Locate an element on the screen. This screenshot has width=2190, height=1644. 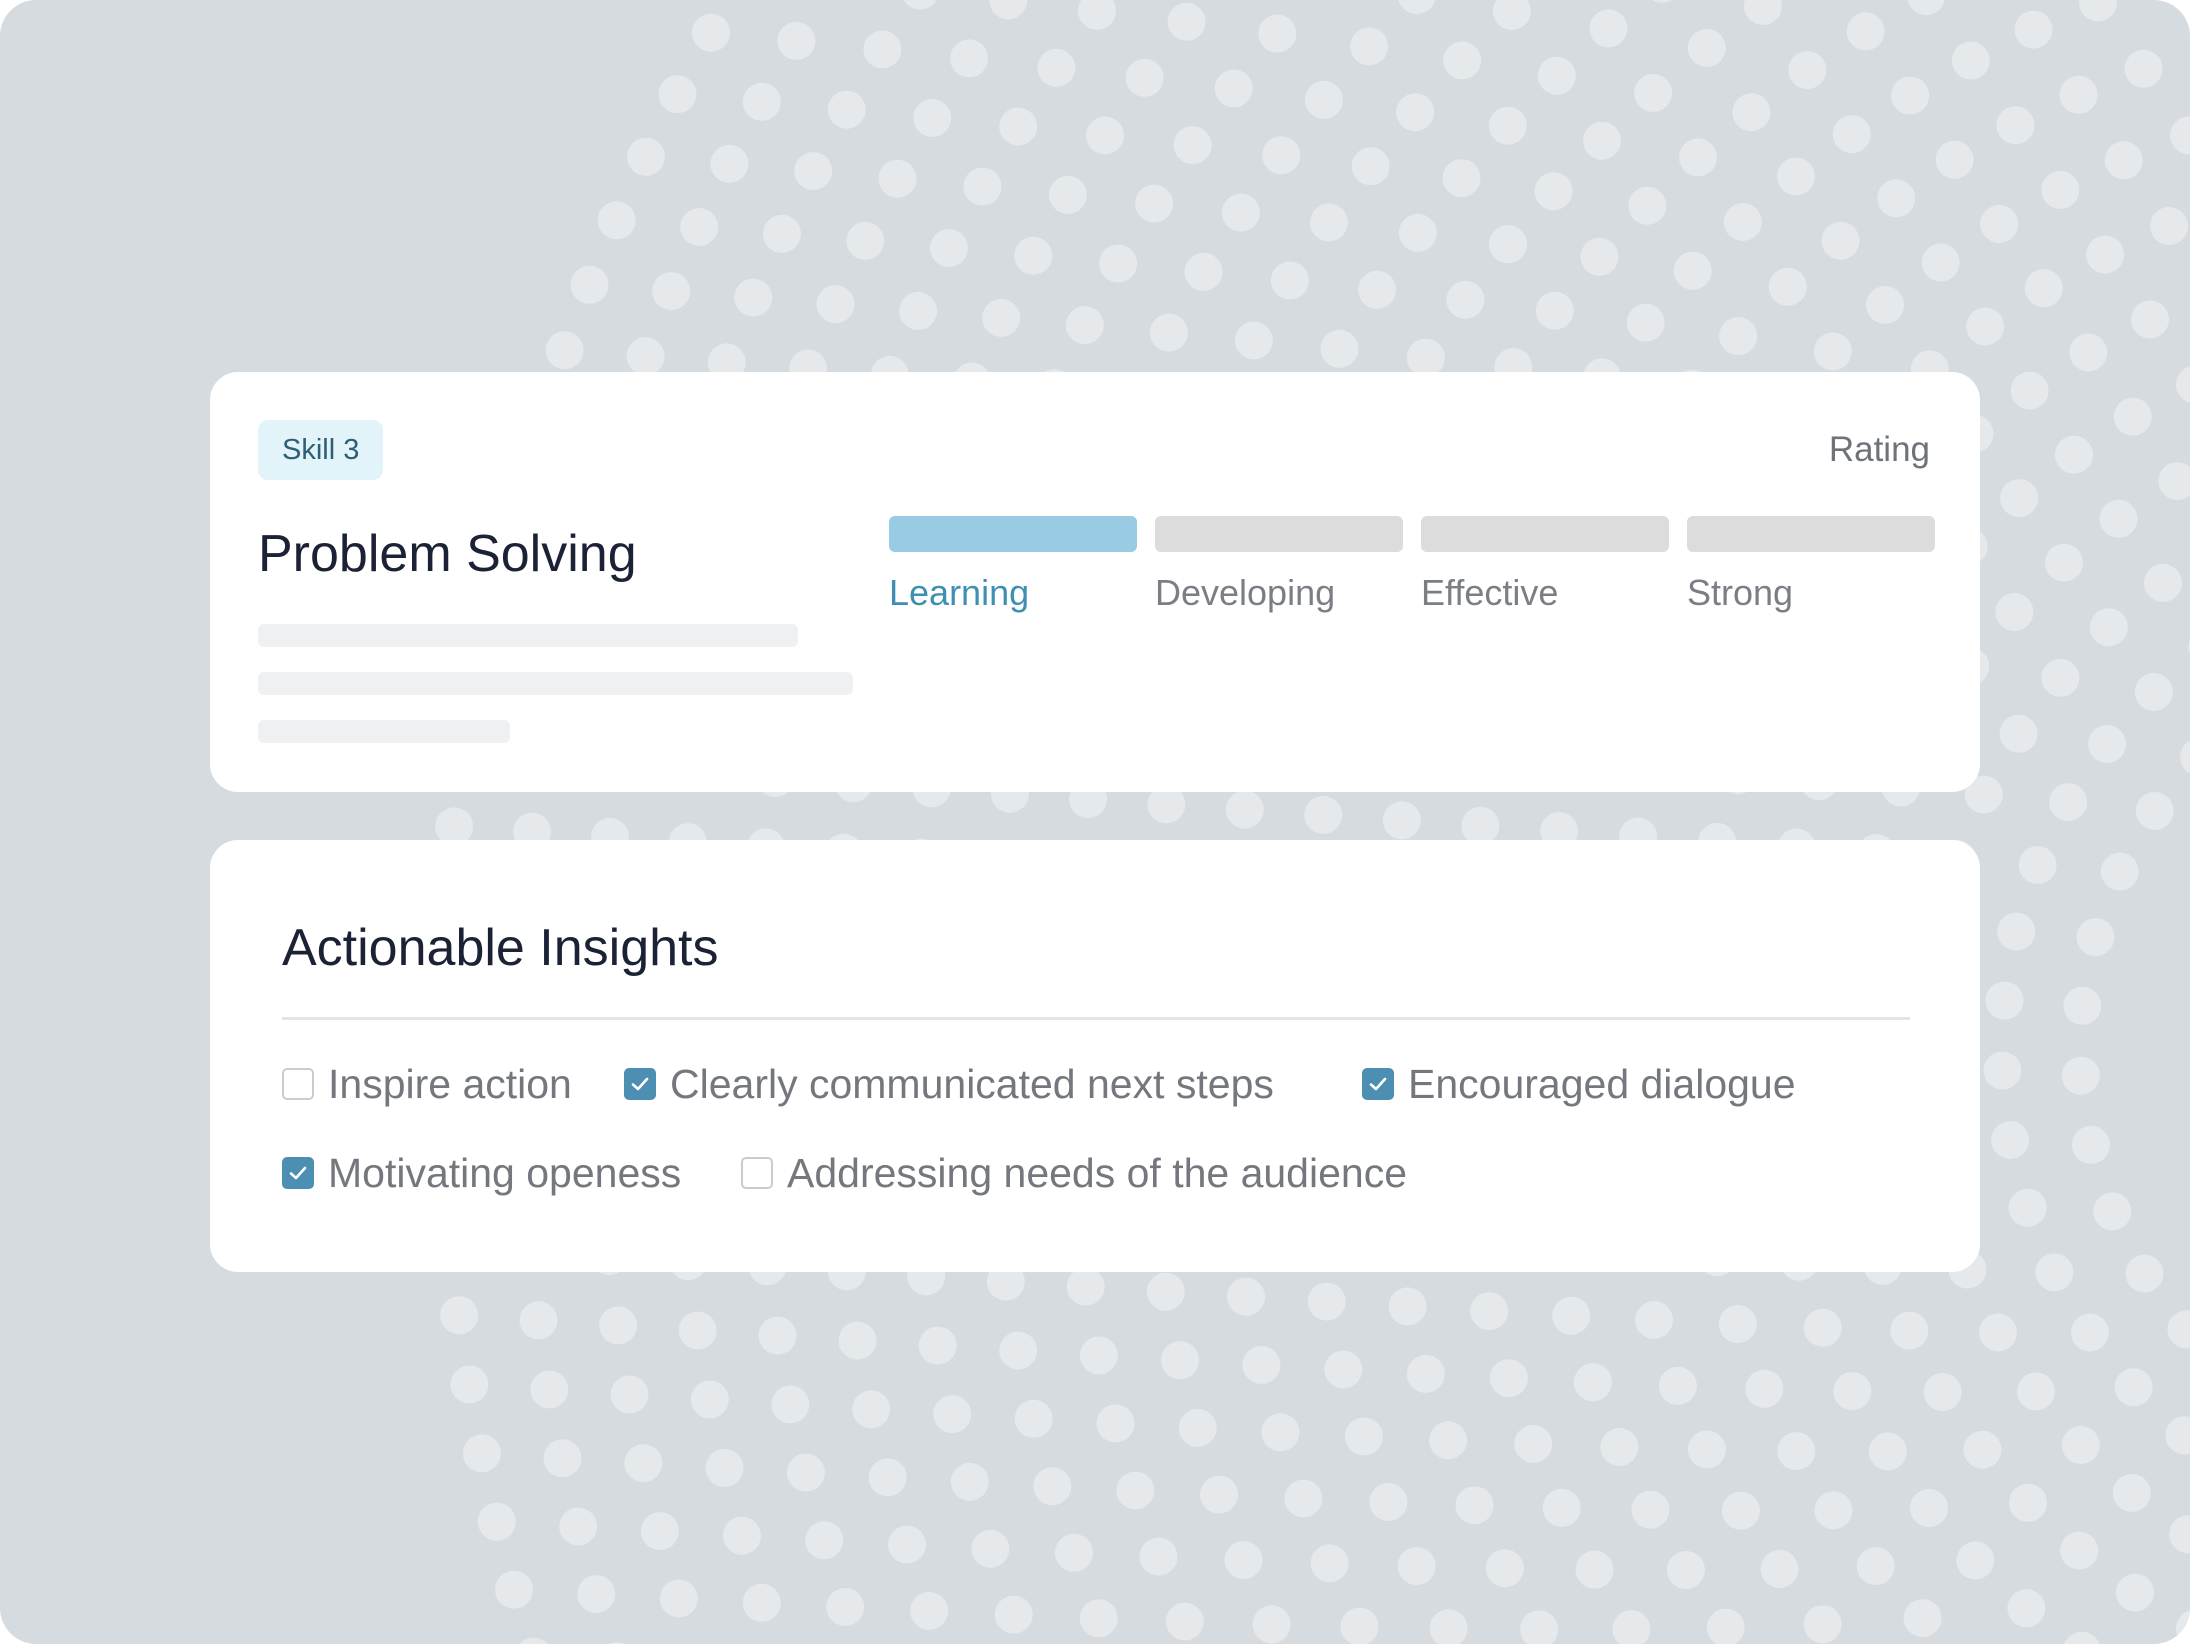
rating-segment-learning is located at coordinates (1013, 534).